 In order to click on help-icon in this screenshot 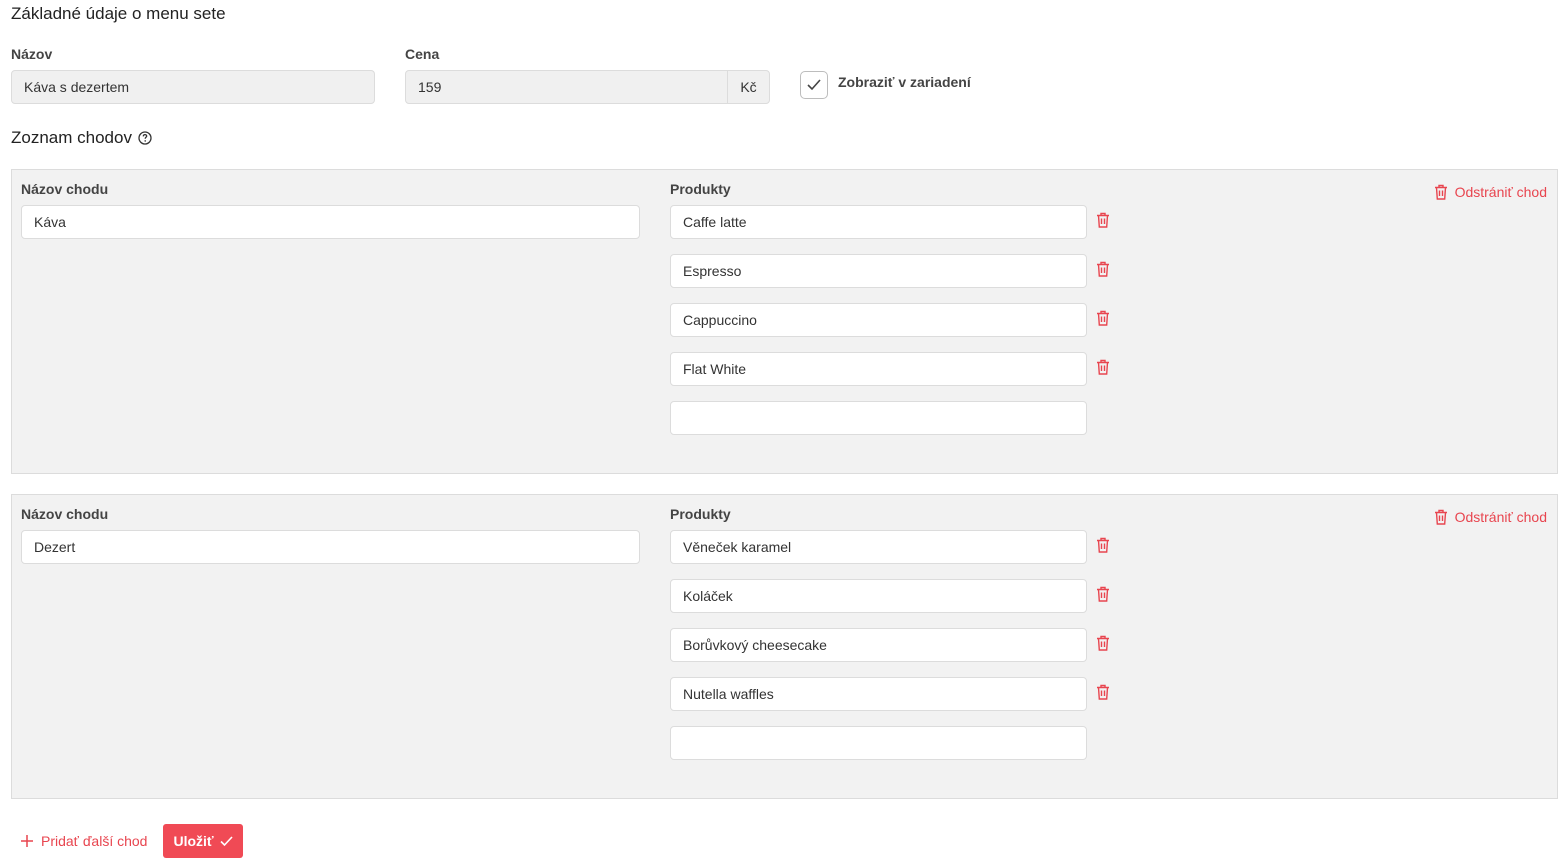, I will do `click(145, 138)`.